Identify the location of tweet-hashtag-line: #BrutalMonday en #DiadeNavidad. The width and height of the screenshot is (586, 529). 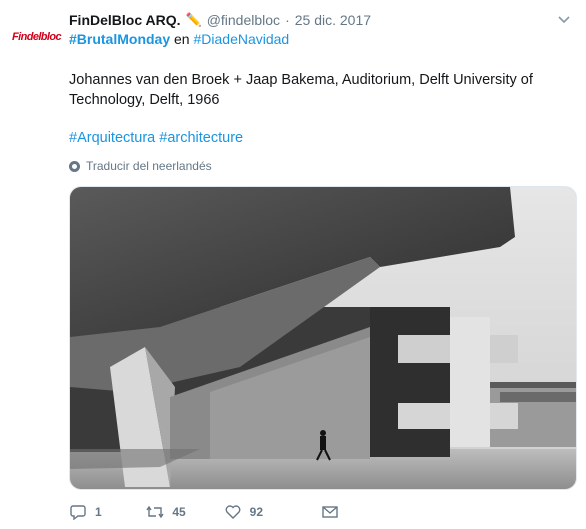
(179, 39).